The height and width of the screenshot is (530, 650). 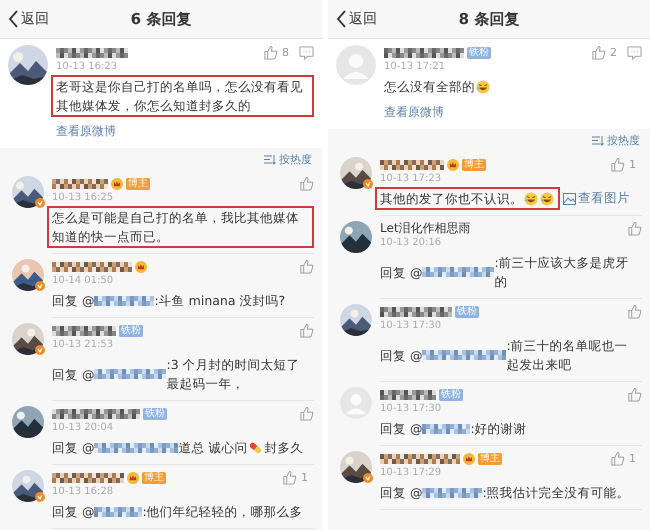 I want to click on image-icon, so click(x=569, y=198).